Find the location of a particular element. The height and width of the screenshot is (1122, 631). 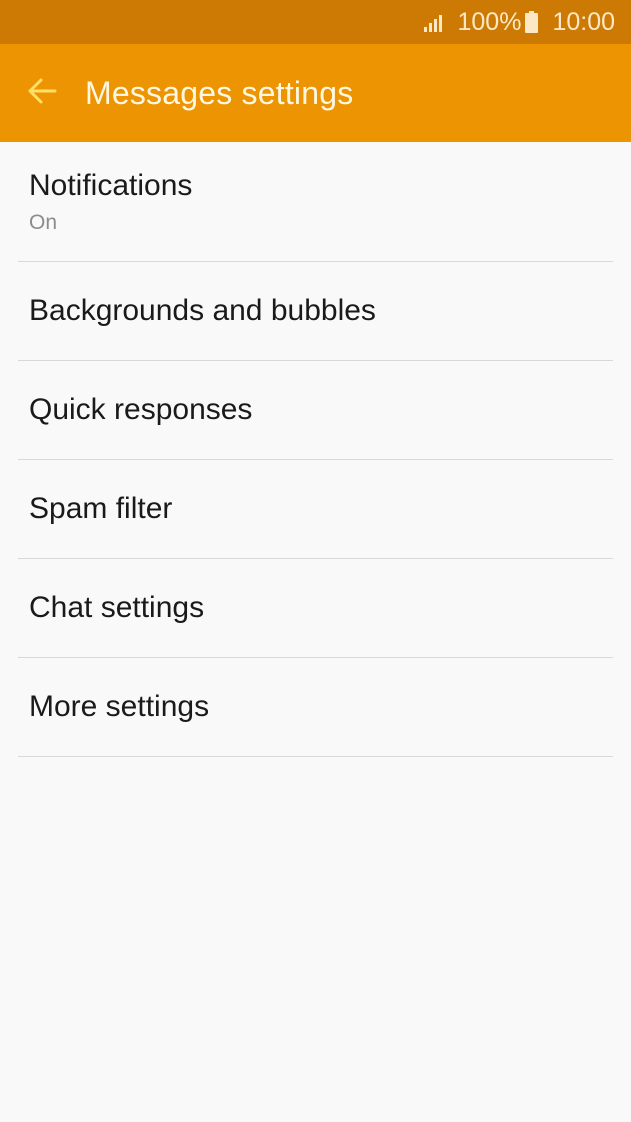

settings-item-more-settings: More settings is located at coordinates (315, 707).